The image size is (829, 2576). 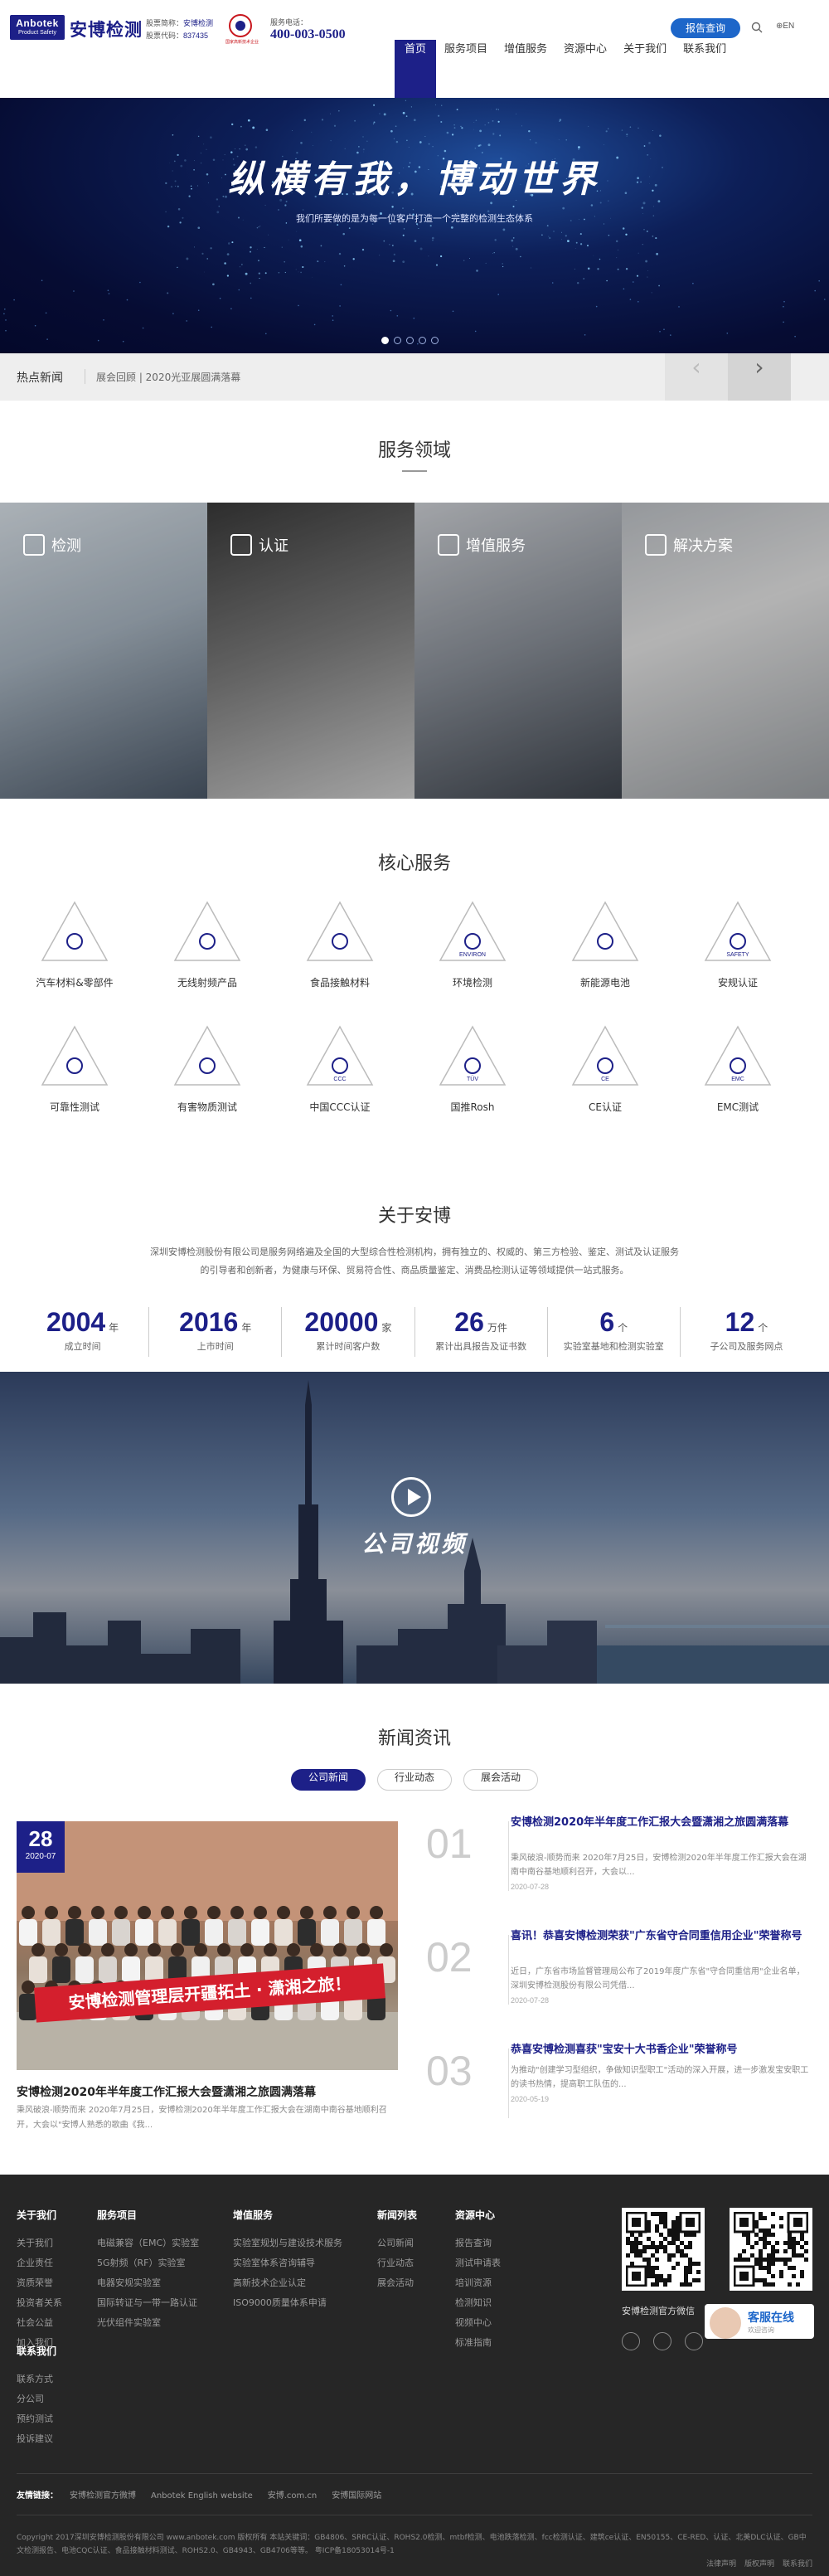 What do you see at coordinates (39, 2263) in the screenshot?
I see `footer-link: 企业责任` at bounding box center [39, 2263].